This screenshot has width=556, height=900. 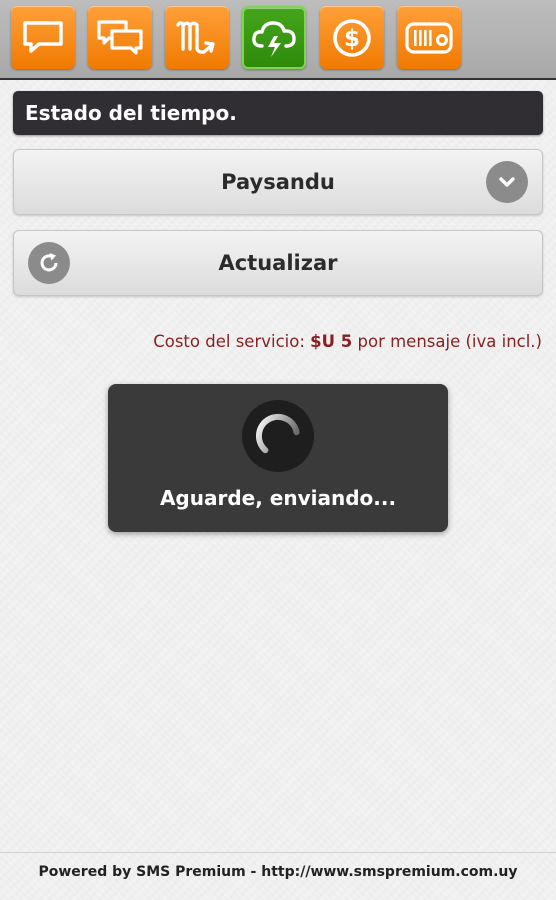 I want to click on chevron-down-icon, so click(x=507, y=182).